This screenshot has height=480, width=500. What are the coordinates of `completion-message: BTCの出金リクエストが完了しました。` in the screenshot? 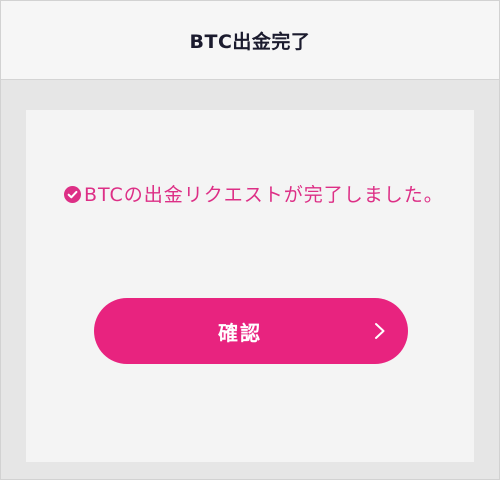 It's located at (254, 195).